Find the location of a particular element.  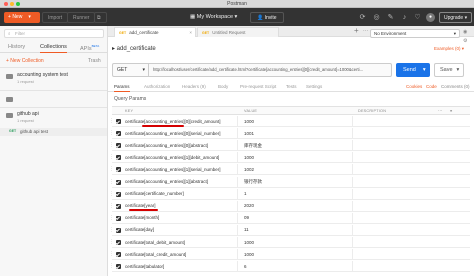

code-link: Code is located at coordinates (431, 86).